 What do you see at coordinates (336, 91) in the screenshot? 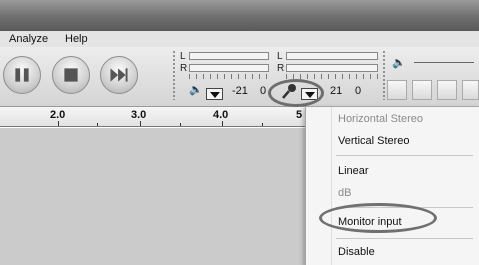
I see `record-tick-a: 21` at bounding box center [336, 91].